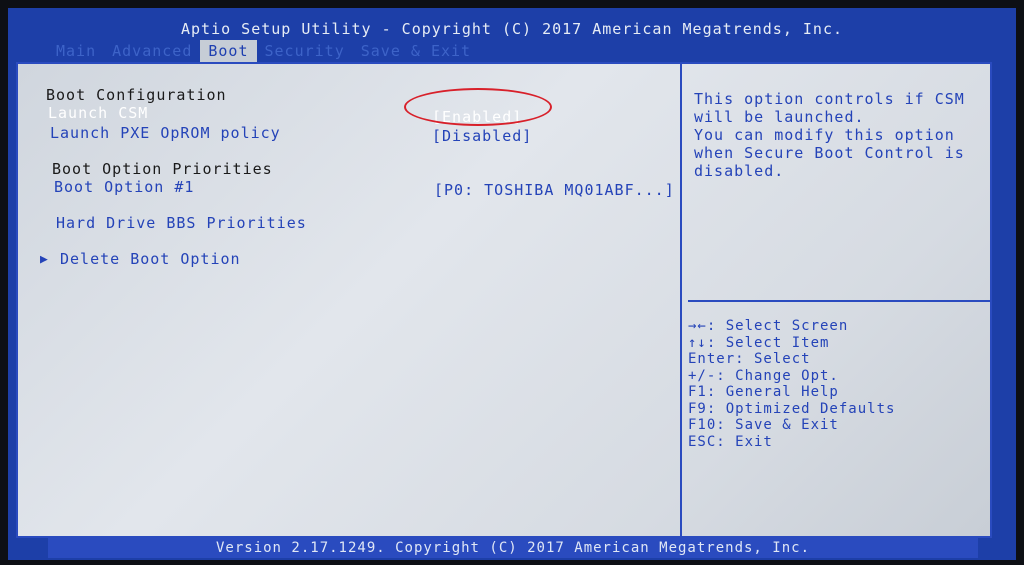 The image size is (1024, 565). Describe the element at coordinates (482, 136) in the screenshot. I see `launch-pxe-value: [Disabled]` at that location.